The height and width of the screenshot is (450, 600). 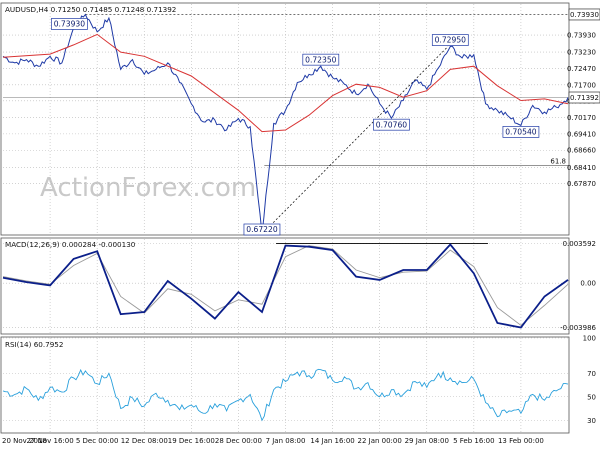 What do you see at coordinates (148, 188) in the screenshot?
I see `watermark: ActionForex.com` at bounding box center [148, 188].